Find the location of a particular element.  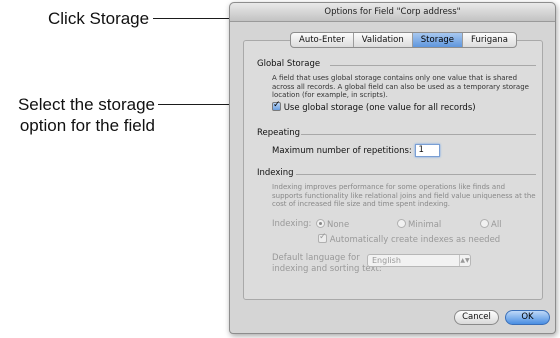

radio-minimal is located at coordinates (401, 223).